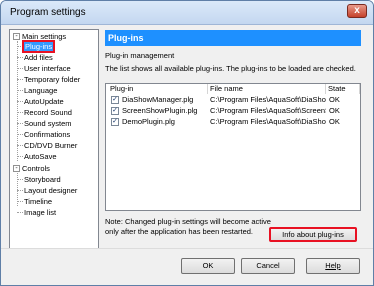  Describe the element at coordinates (158, 99) in the screenshot. I see `plugin-name: DiaShowManager.plg` at that location.